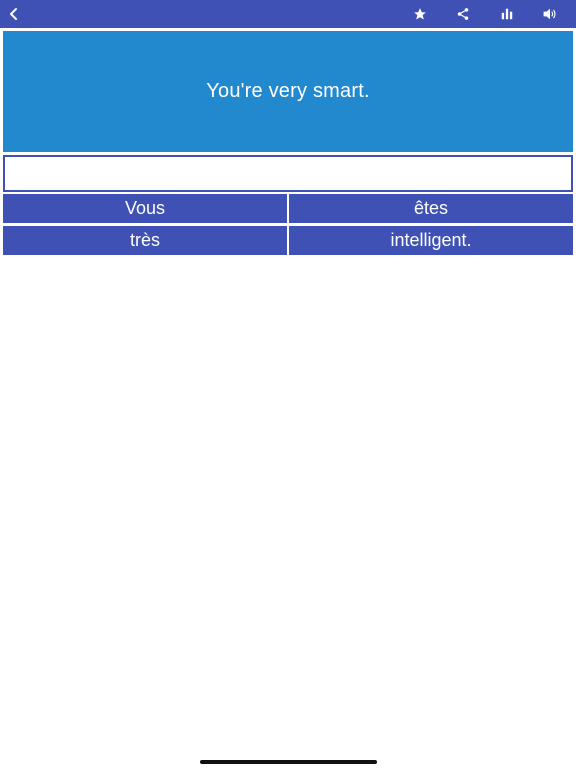  Describe the element at coordinates (288, 762) in the screenshot. I see `home-indicator` at that location.